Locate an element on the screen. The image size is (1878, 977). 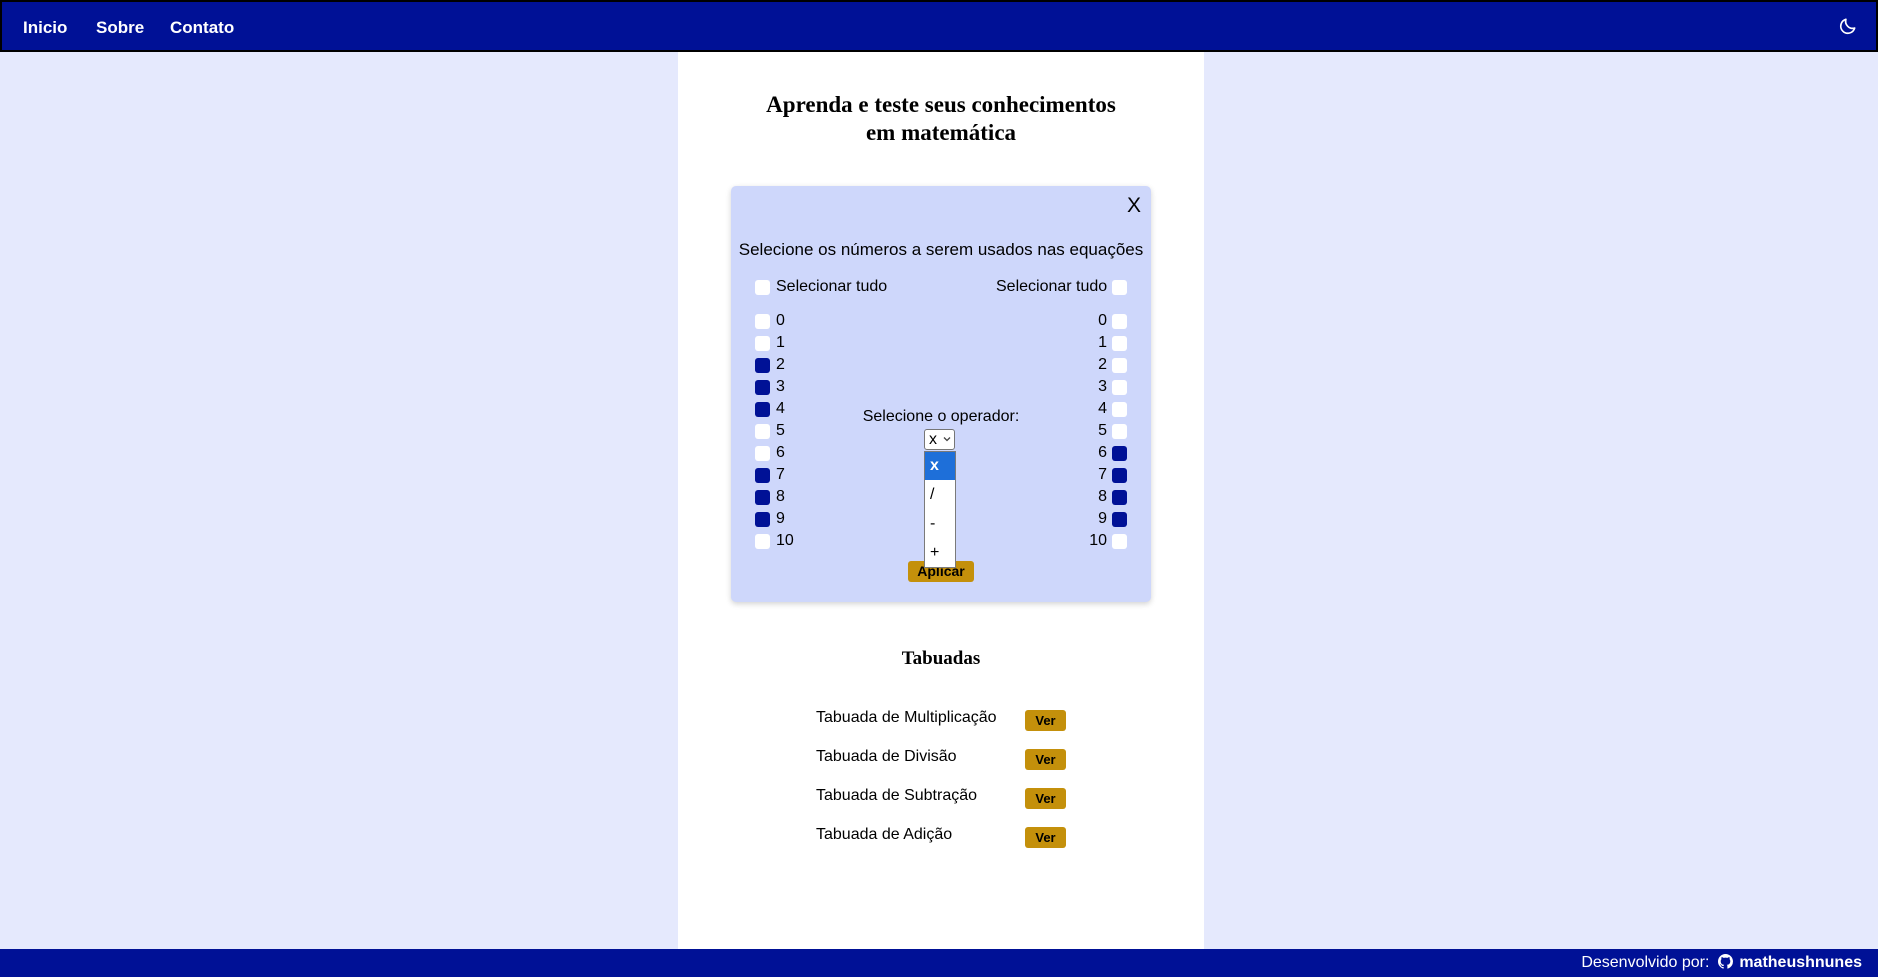
right-number-label-1: 1 is located at coordinates (1102, 342).